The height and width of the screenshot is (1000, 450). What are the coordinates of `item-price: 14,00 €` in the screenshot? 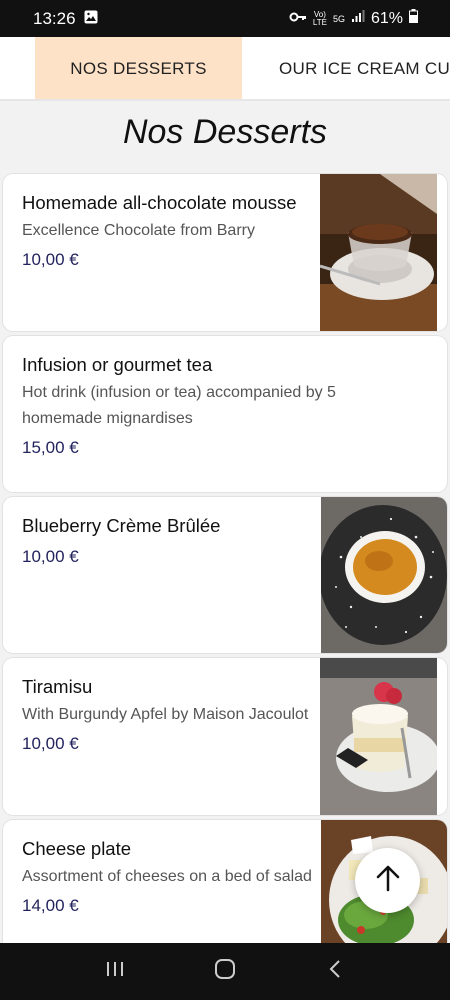 It's located at (50, 905).